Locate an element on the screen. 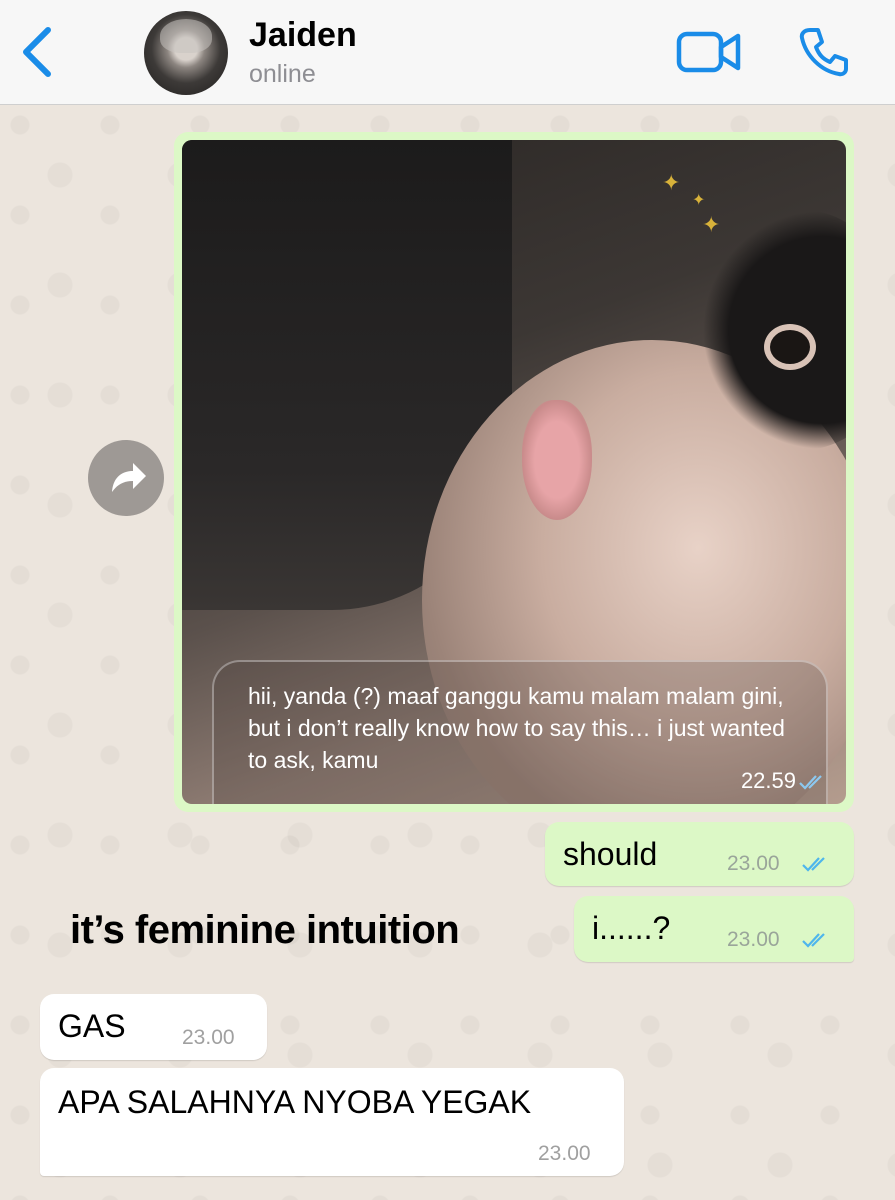 The height and width of the screenshot is (1200, 895). back-button is located at coordinates (38, 52).